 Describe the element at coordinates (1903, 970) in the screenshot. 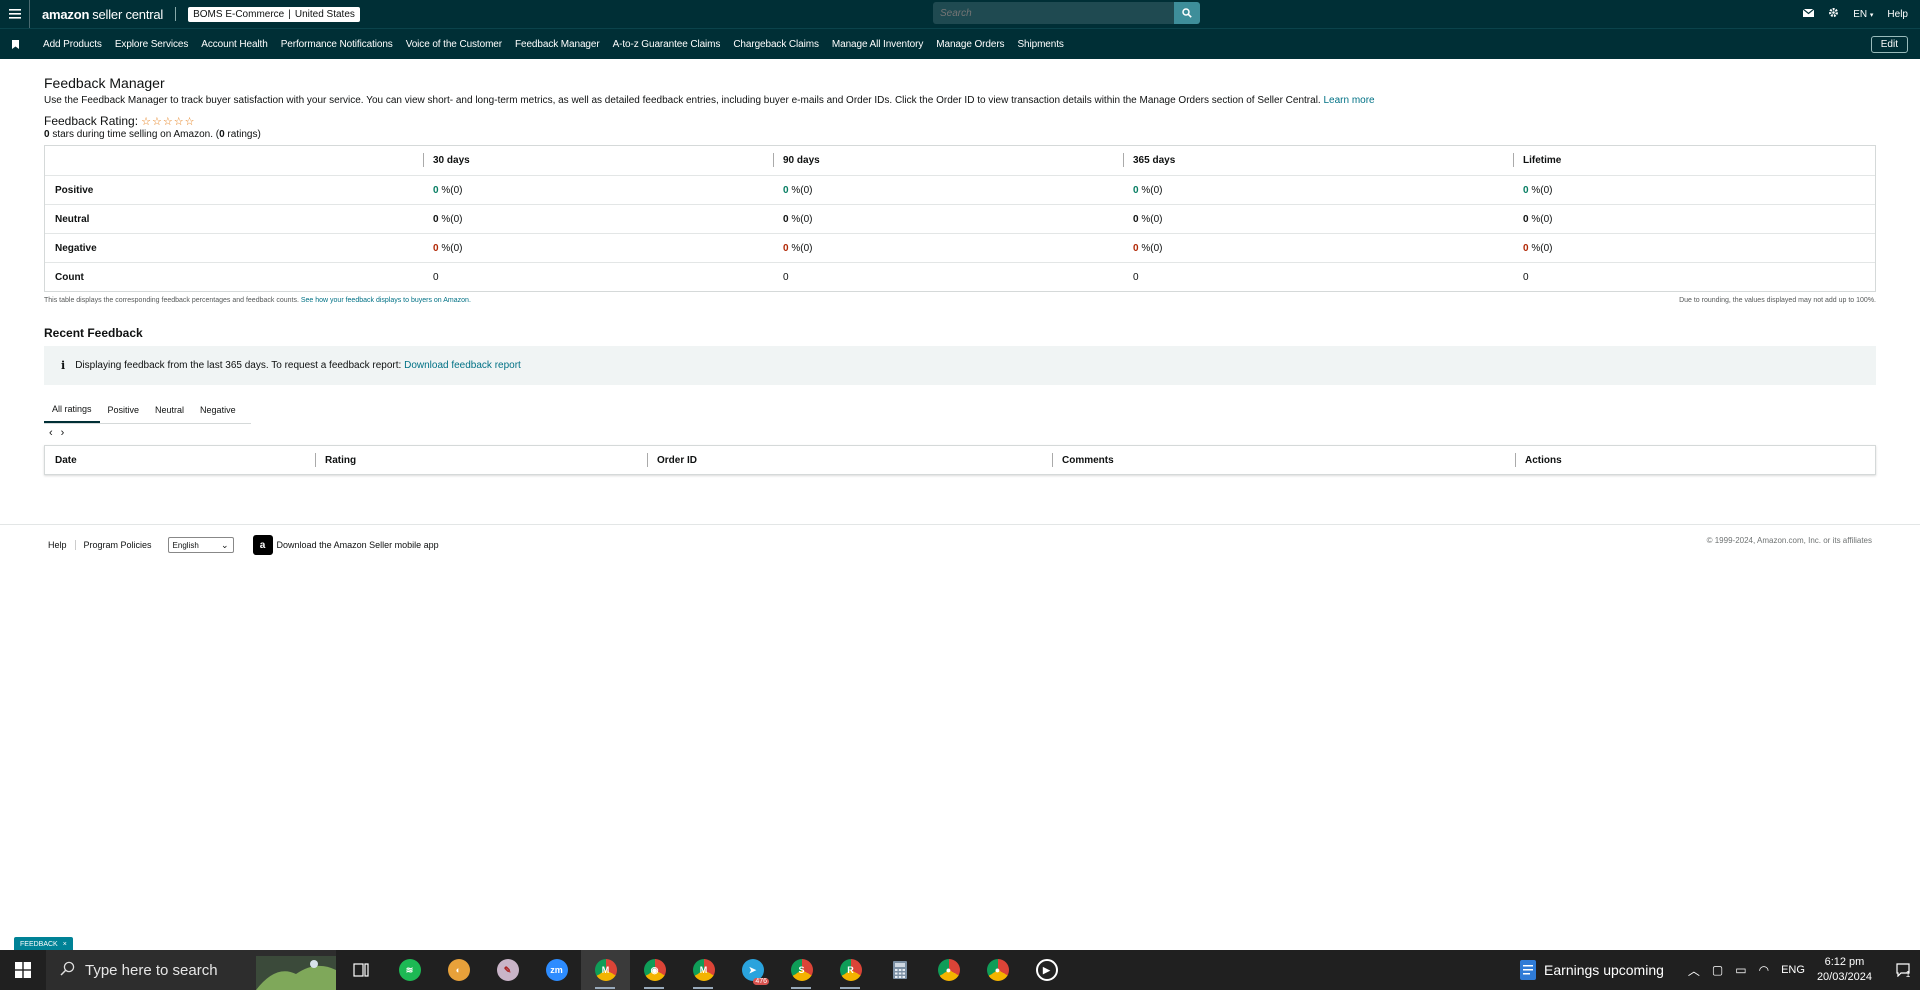

I see `notification-icon: 1` at that location.